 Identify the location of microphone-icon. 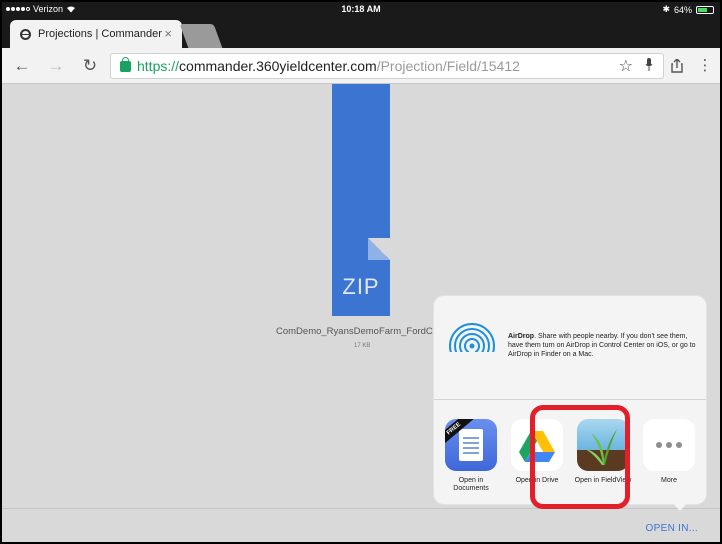
(649, 64).